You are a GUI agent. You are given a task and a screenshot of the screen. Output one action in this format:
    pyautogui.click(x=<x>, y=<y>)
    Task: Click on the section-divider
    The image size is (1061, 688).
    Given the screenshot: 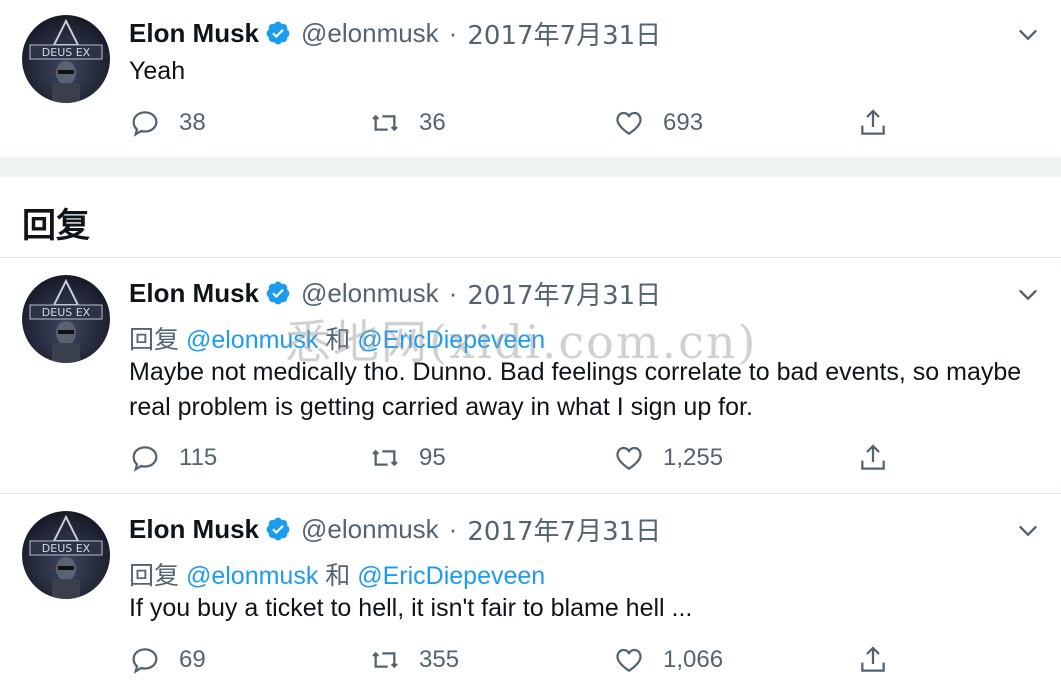 What is the action you would take?
    pyautogui.click(x=530, y=167)
    